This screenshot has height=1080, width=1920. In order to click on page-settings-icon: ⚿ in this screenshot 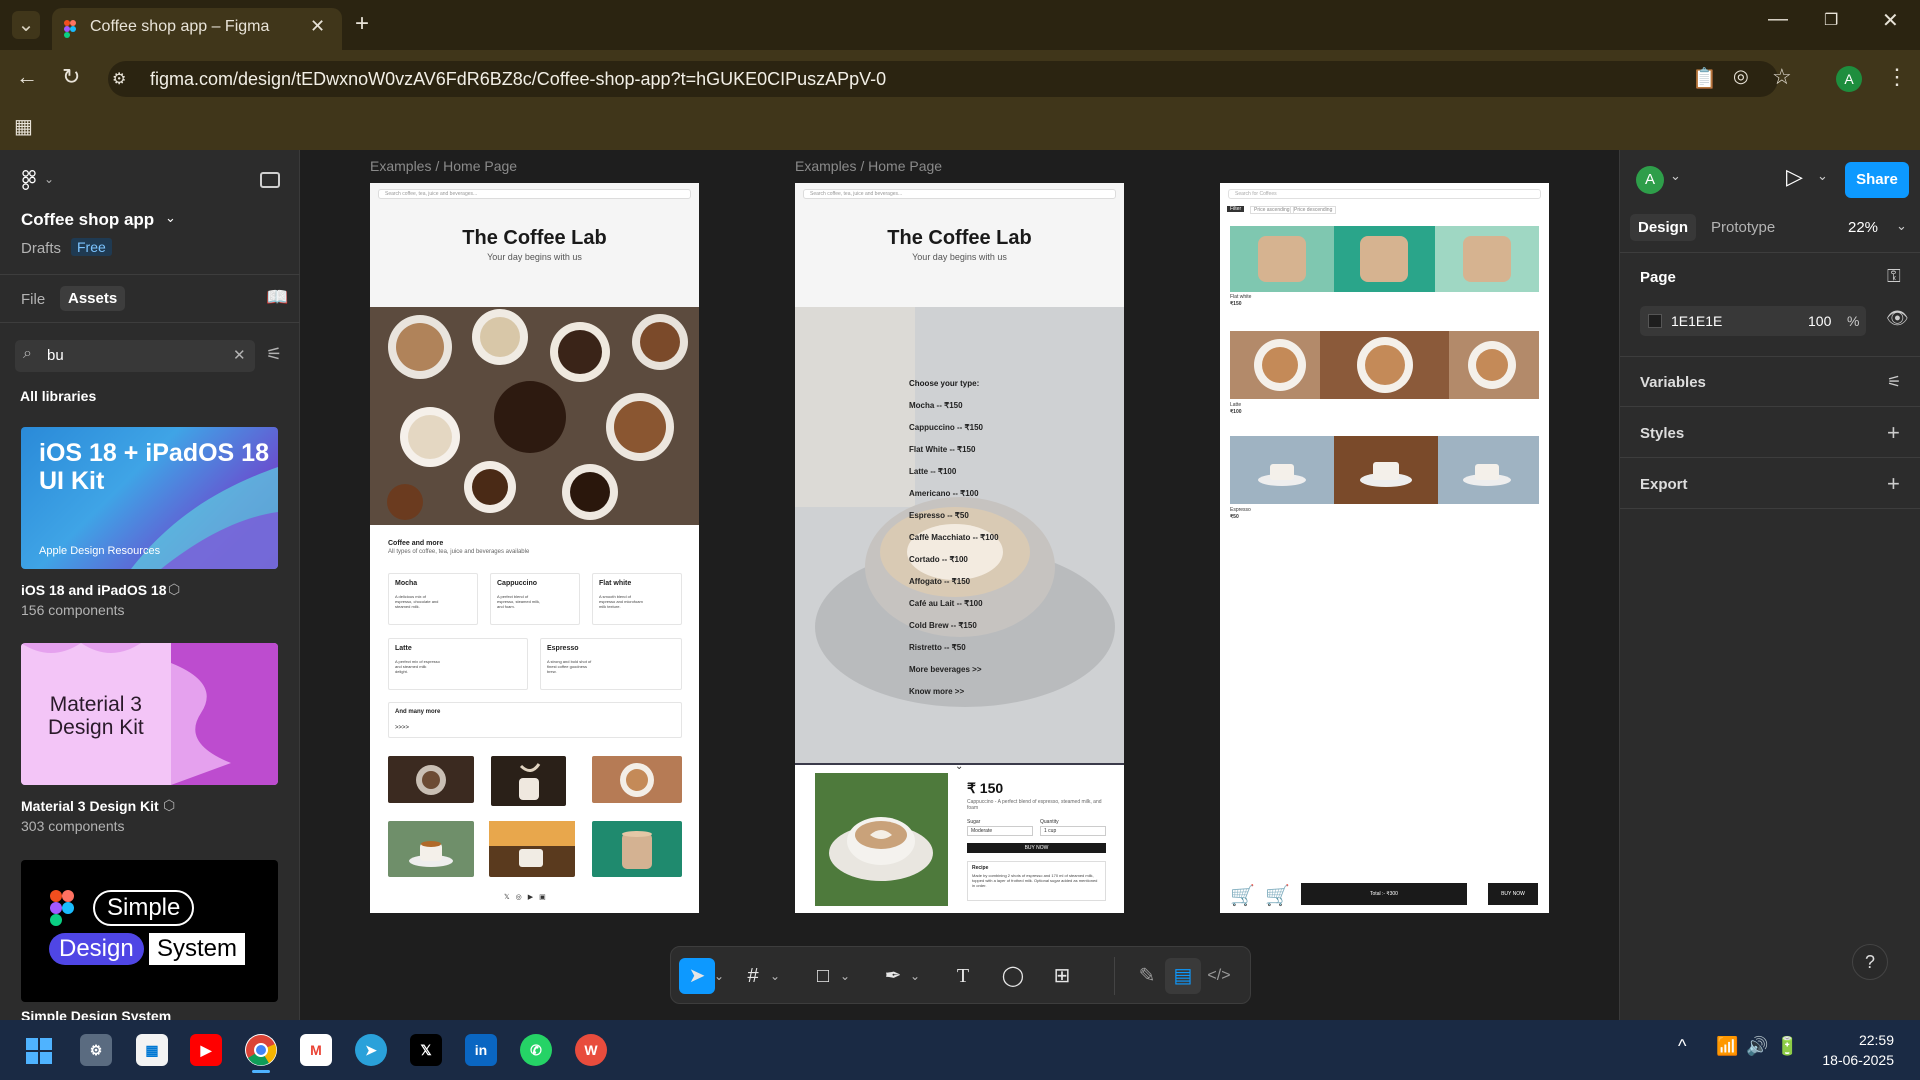, I will do `click(1894, 276)`.